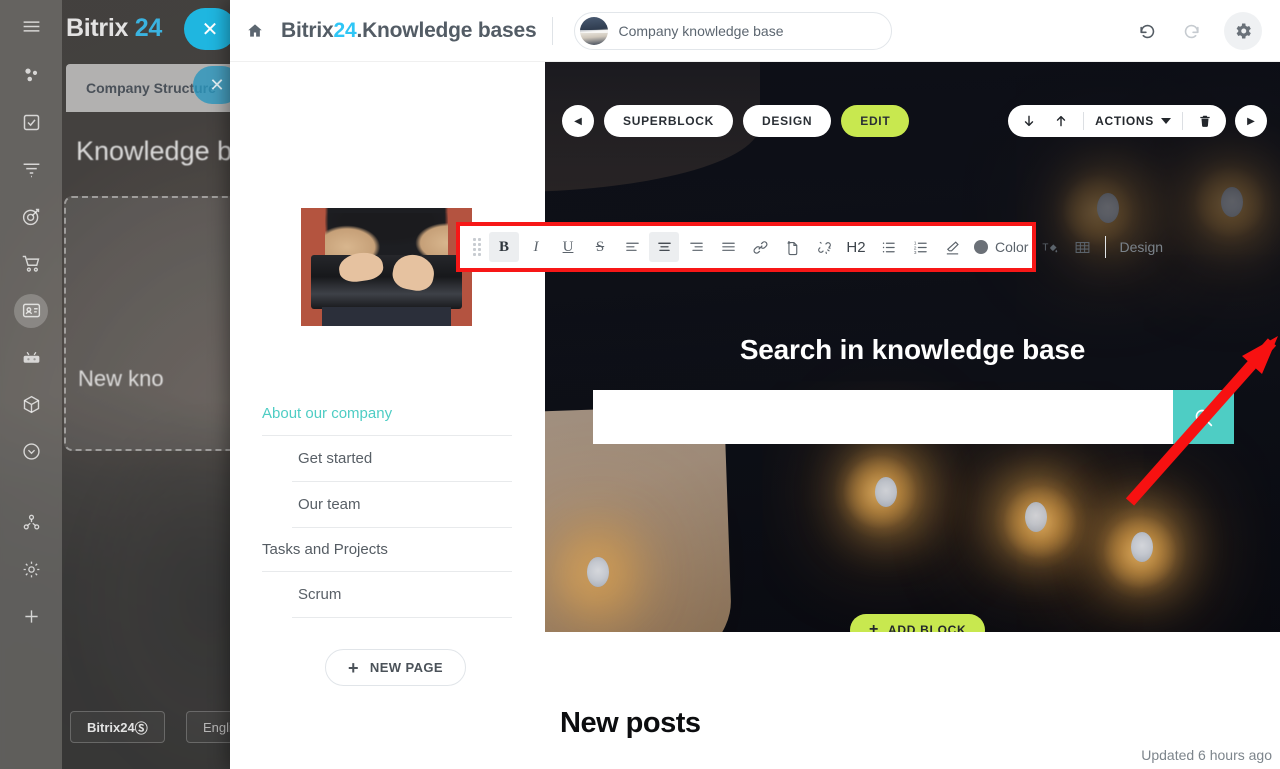 This screenshot has width=1280, height=769. Describe the element at coordinates (1061, 121) in the screenshot. I see `arrow-up-icon` at that location.